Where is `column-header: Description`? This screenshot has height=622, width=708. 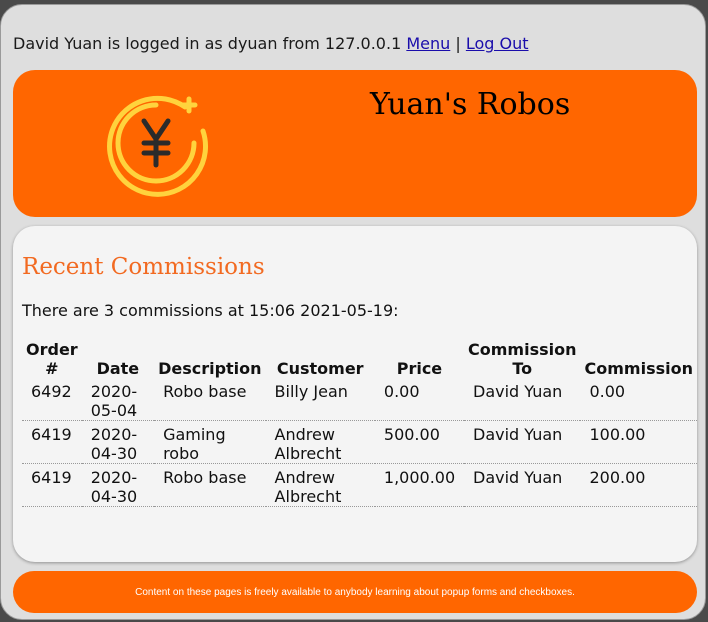
column-header: Description is located at coordinates (210, 368).